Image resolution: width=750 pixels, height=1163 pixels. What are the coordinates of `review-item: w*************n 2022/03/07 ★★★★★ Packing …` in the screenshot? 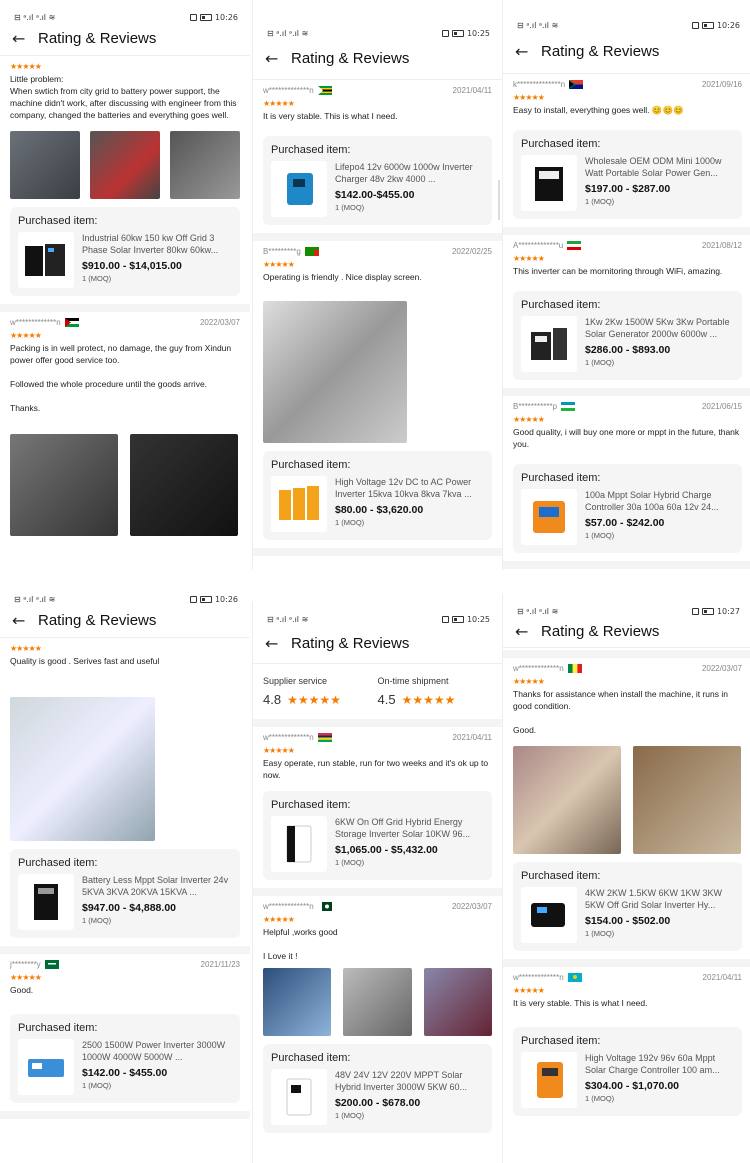 It's located at (125, 431).